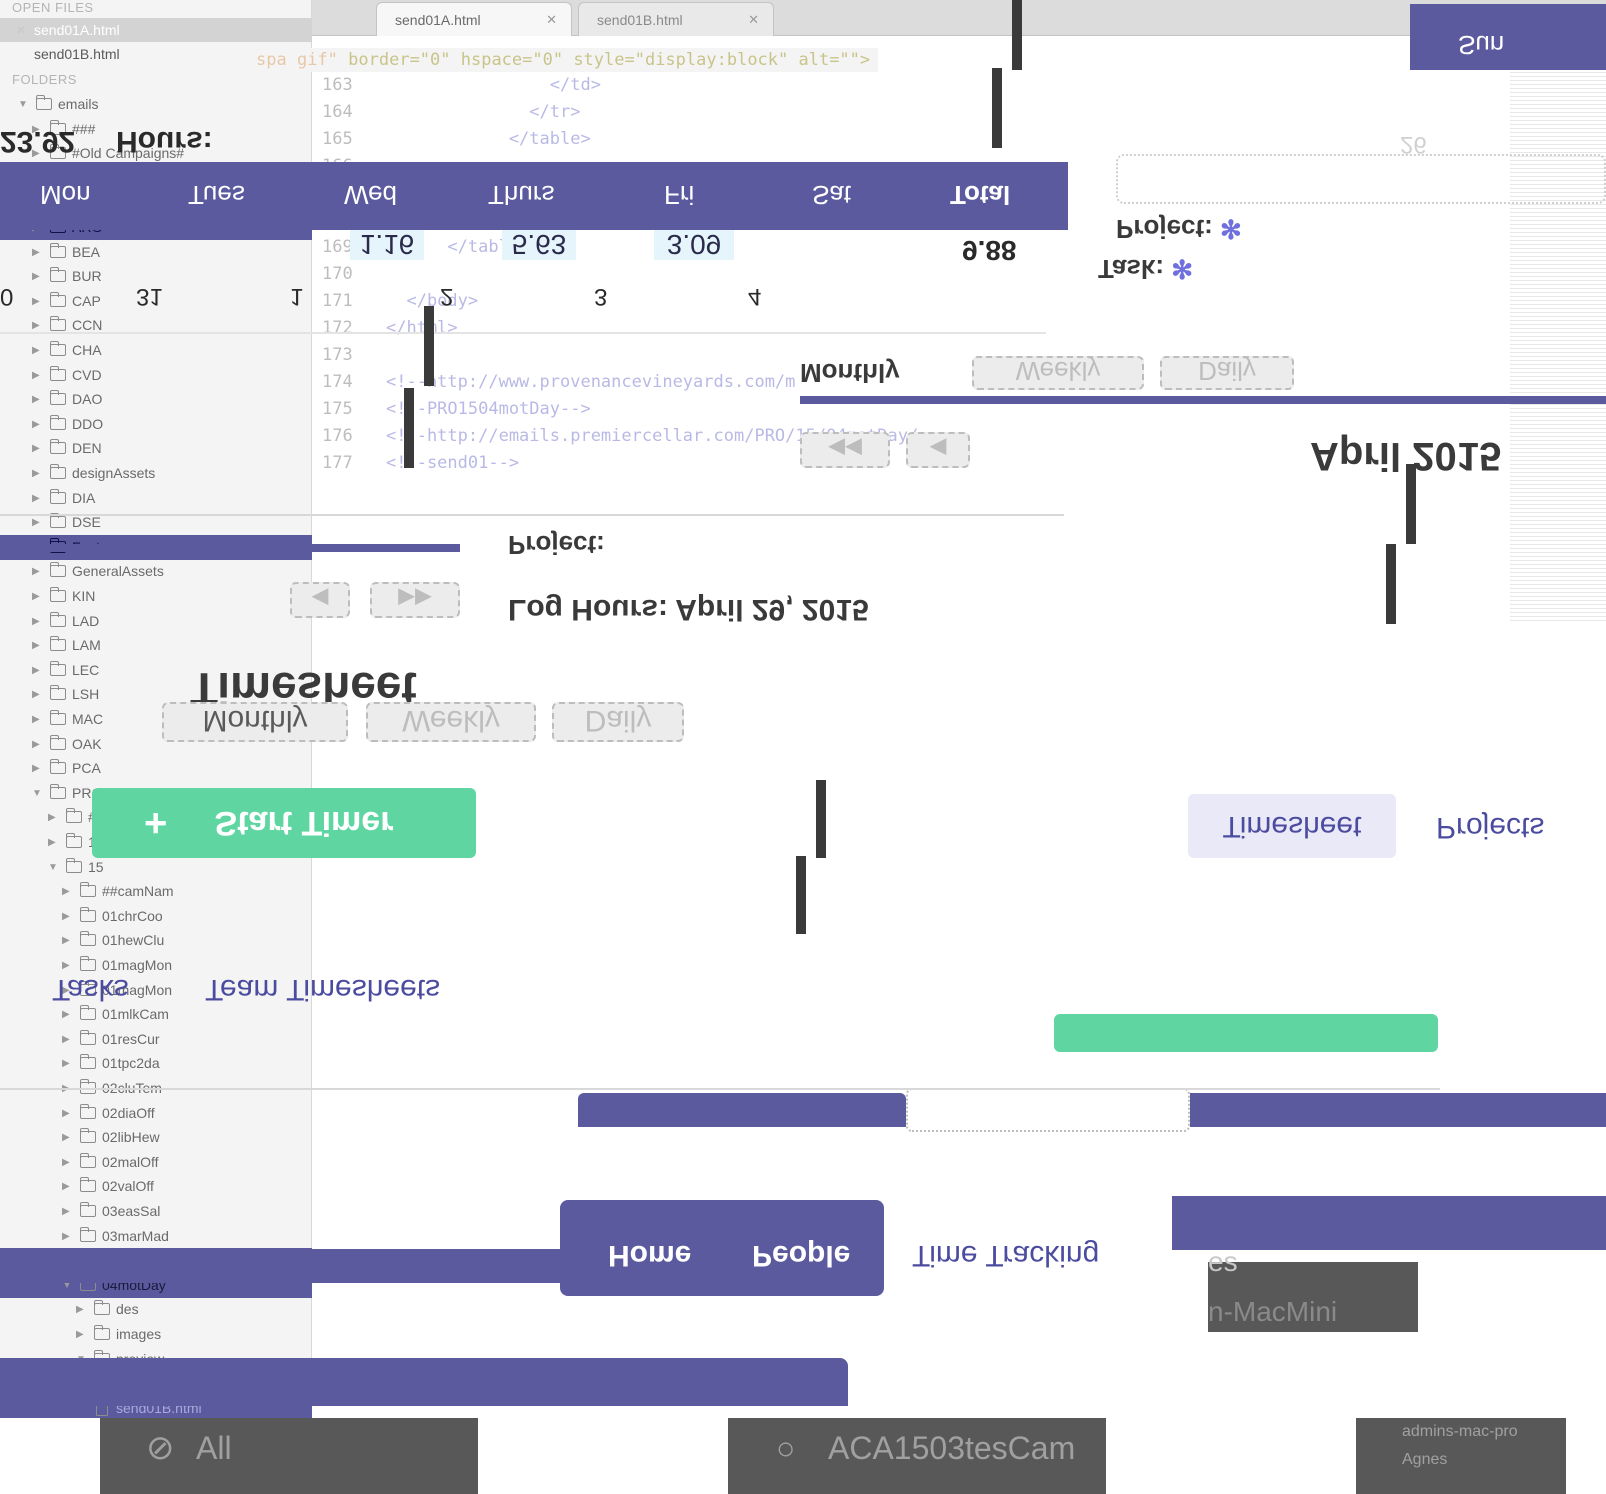 Image resolution: width=1606 pixels, height=1494 pixels. Describe the element at coordinates (676, 19) in the screenshot. I see `tab-send01b: send01B.html ✕` at that location.